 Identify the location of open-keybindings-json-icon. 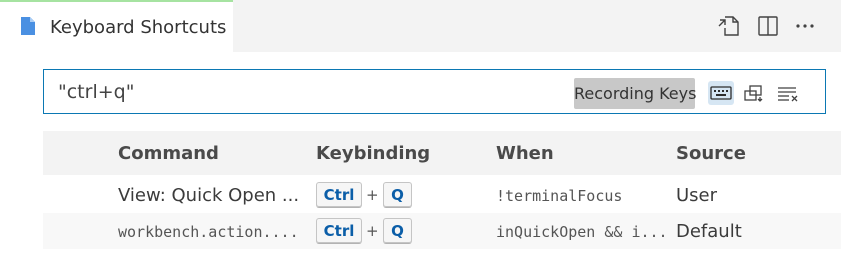
(729, 26).